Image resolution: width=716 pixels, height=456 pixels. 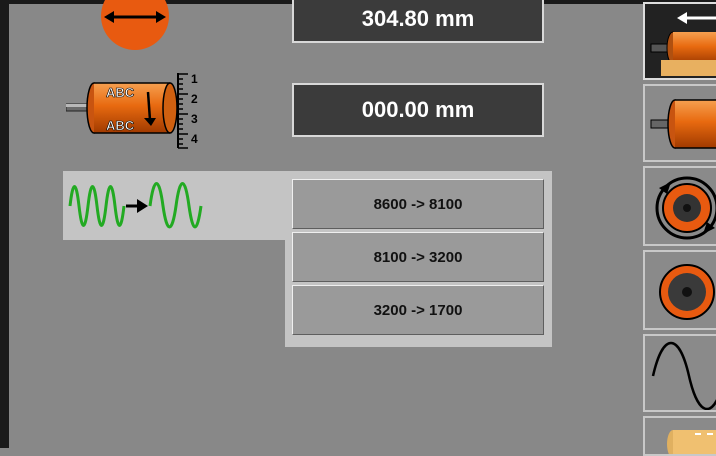 What do you see at coordinates (135, 26) in the screenshot?
I see `direction-arrows-icon` at bounding box center [135, 26].